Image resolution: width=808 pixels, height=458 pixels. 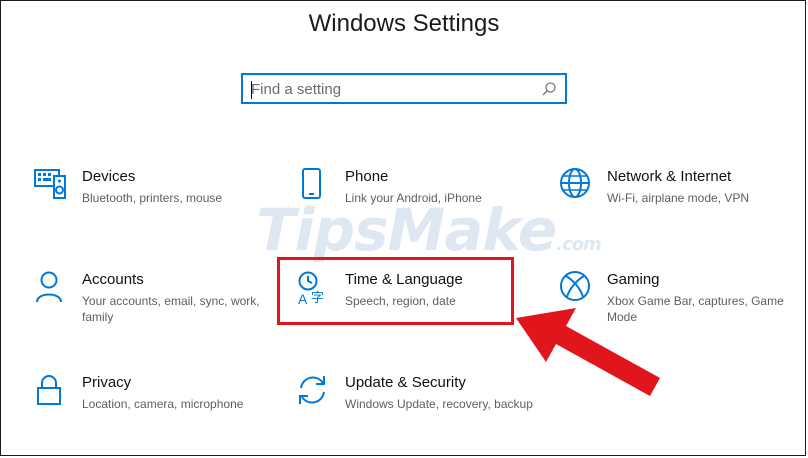 I want to click on tile-label: Phone, so click(x=367, y=176).